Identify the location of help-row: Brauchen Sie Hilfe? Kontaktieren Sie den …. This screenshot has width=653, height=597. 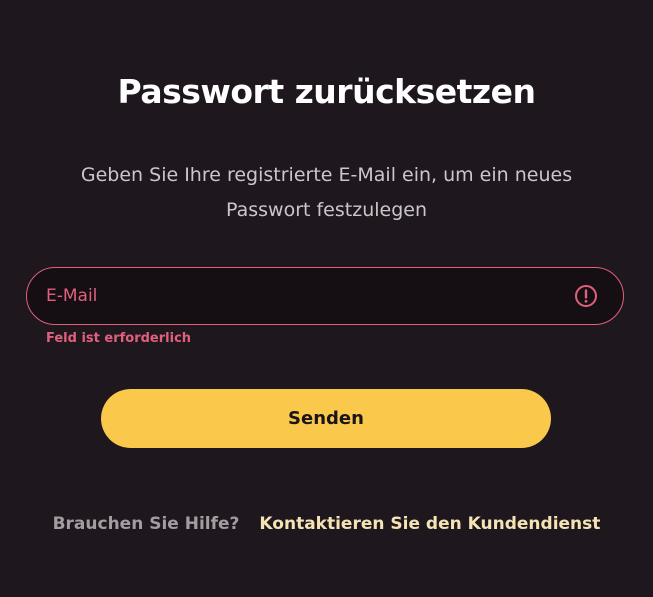
(326, 524).